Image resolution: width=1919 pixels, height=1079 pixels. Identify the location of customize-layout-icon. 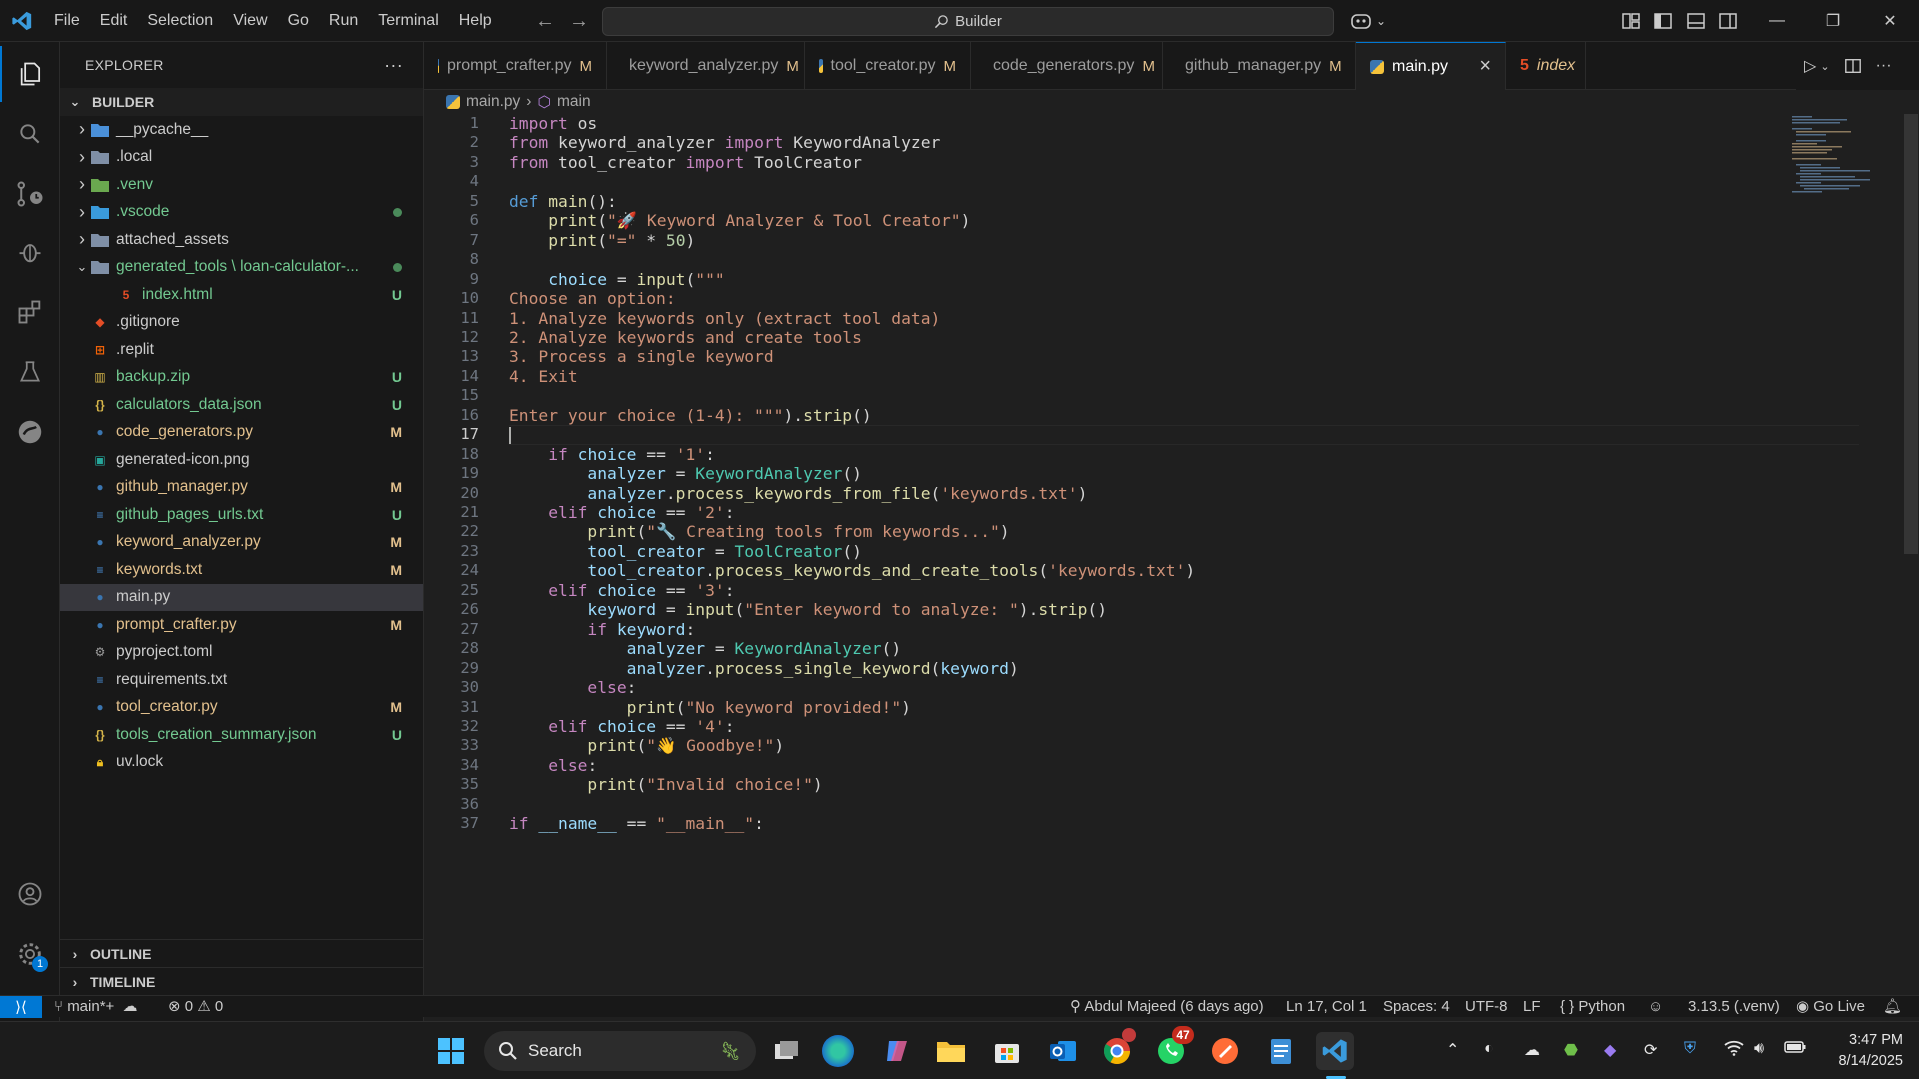
(1631, 21).